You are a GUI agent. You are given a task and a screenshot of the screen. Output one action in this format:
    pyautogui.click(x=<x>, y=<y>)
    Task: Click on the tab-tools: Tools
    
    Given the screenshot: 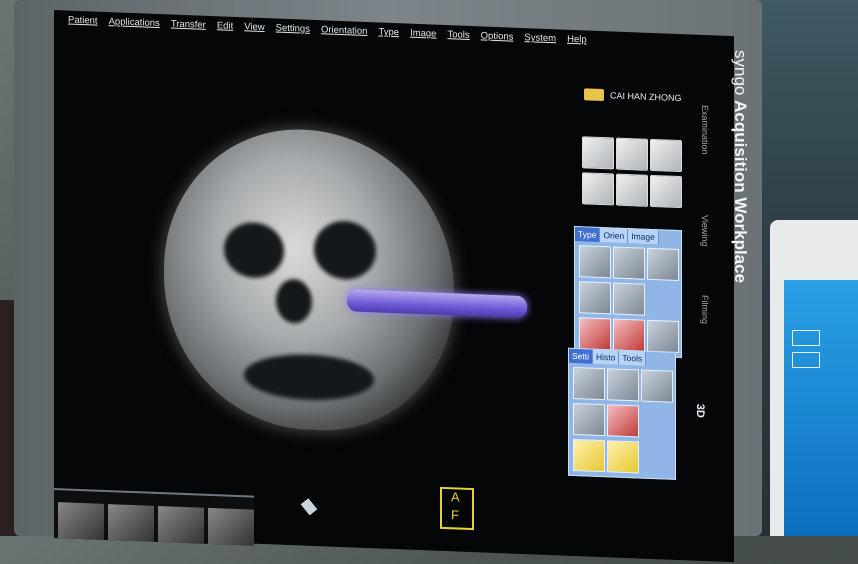 What is the action you would take?
    pyautogui.click(x=633, y=358)
    